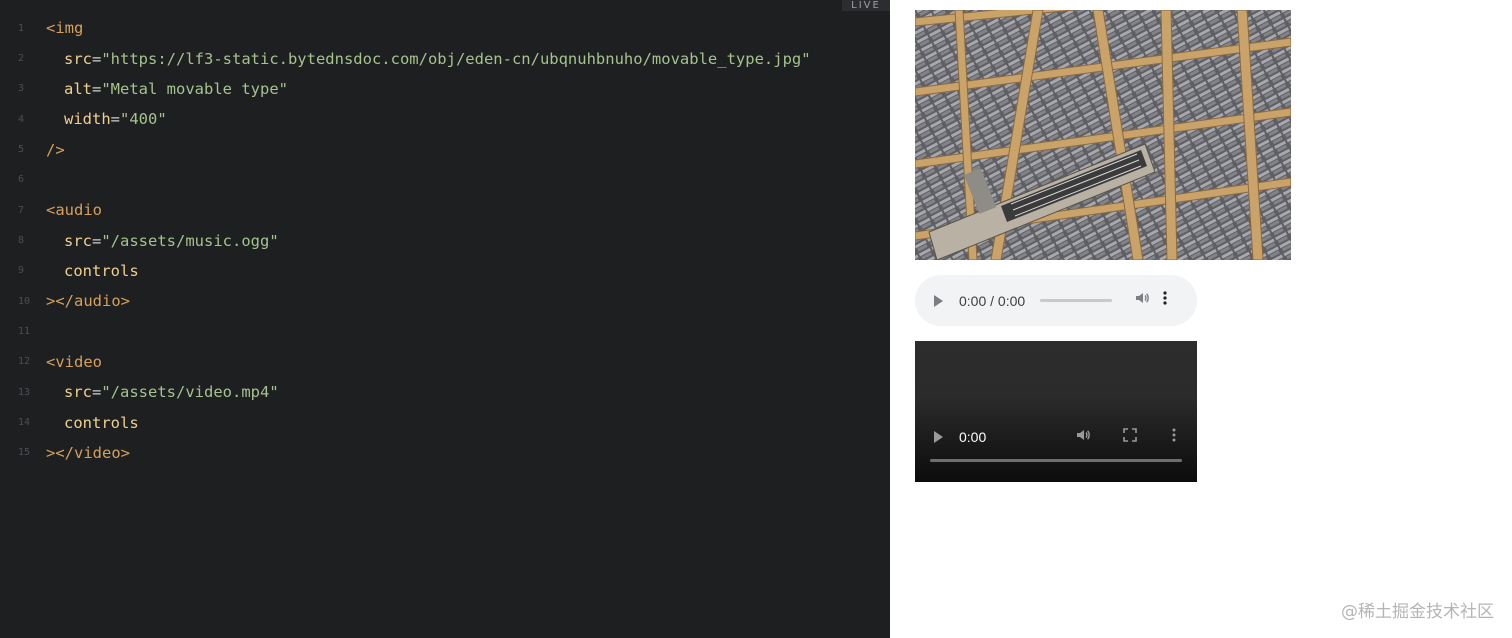 This screenshot has width=1512, height=638. What do you see at coordinates (21, 89) in the screenshot?
I see `line-number: 3` at bounding box center [21, 89].